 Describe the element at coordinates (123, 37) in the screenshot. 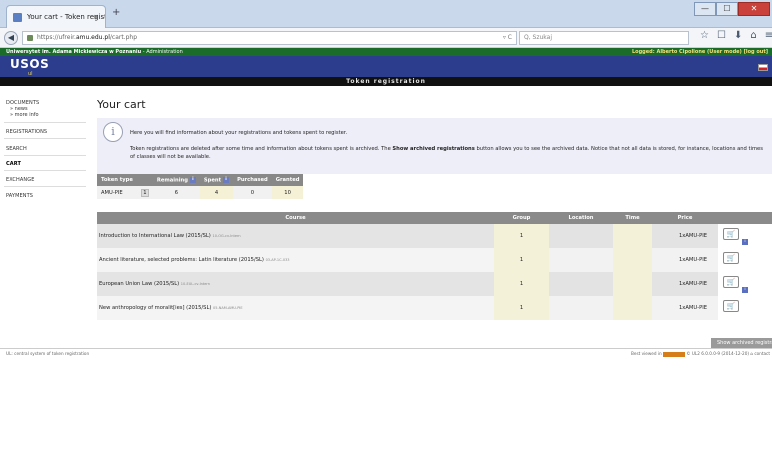

I see `url-suffix: /cart.php` at that location.